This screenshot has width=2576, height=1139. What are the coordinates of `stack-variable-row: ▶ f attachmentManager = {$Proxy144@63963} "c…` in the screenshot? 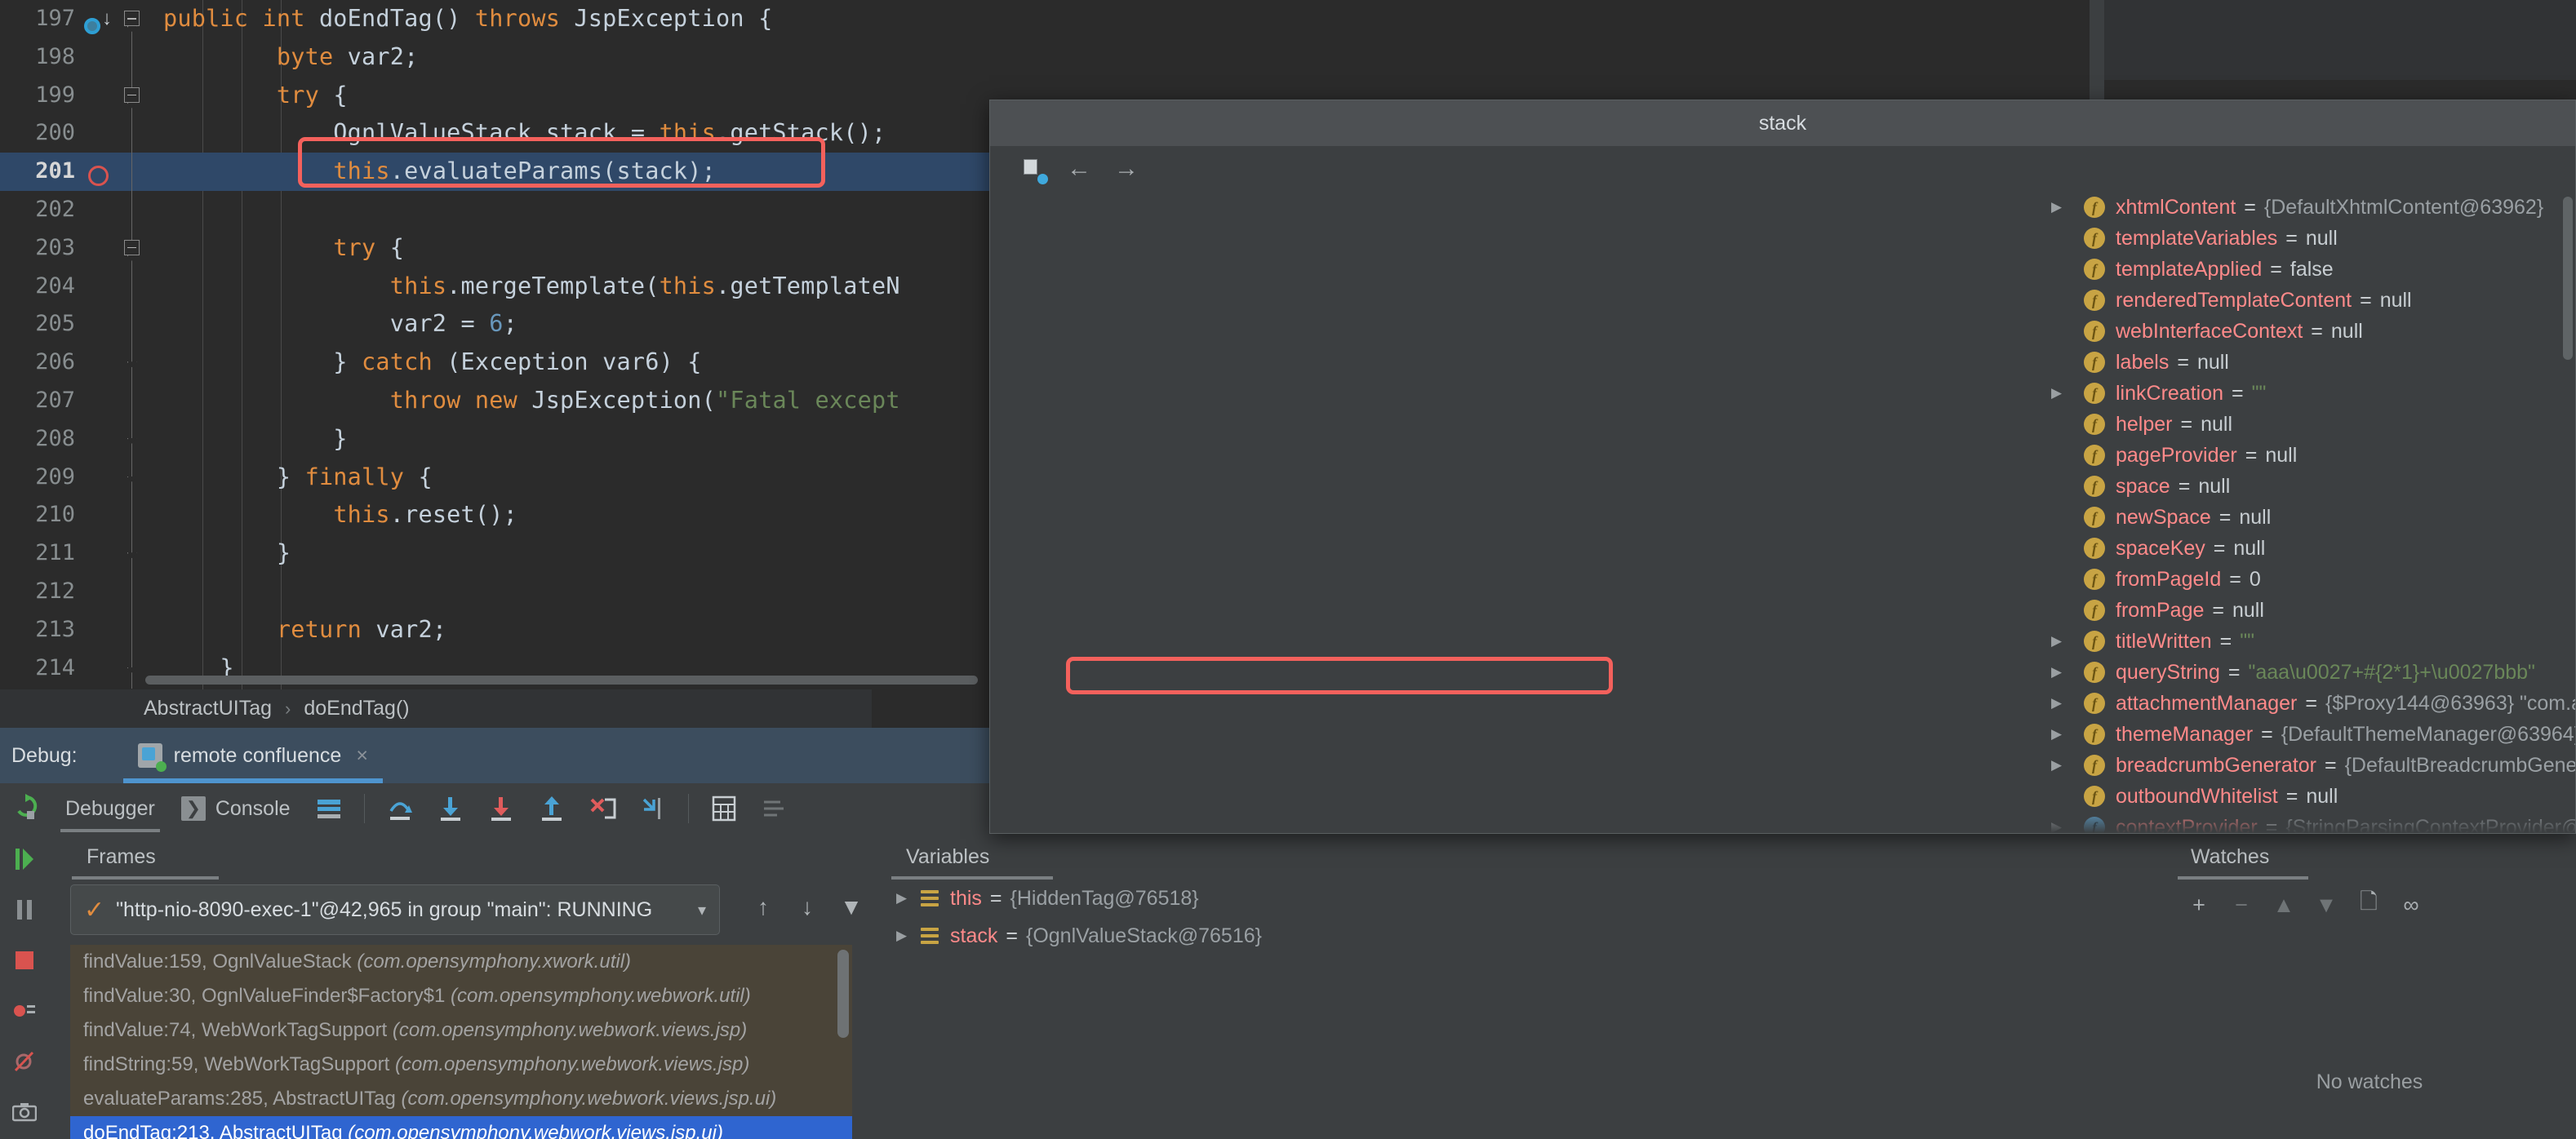 It's located at (1782, 703).